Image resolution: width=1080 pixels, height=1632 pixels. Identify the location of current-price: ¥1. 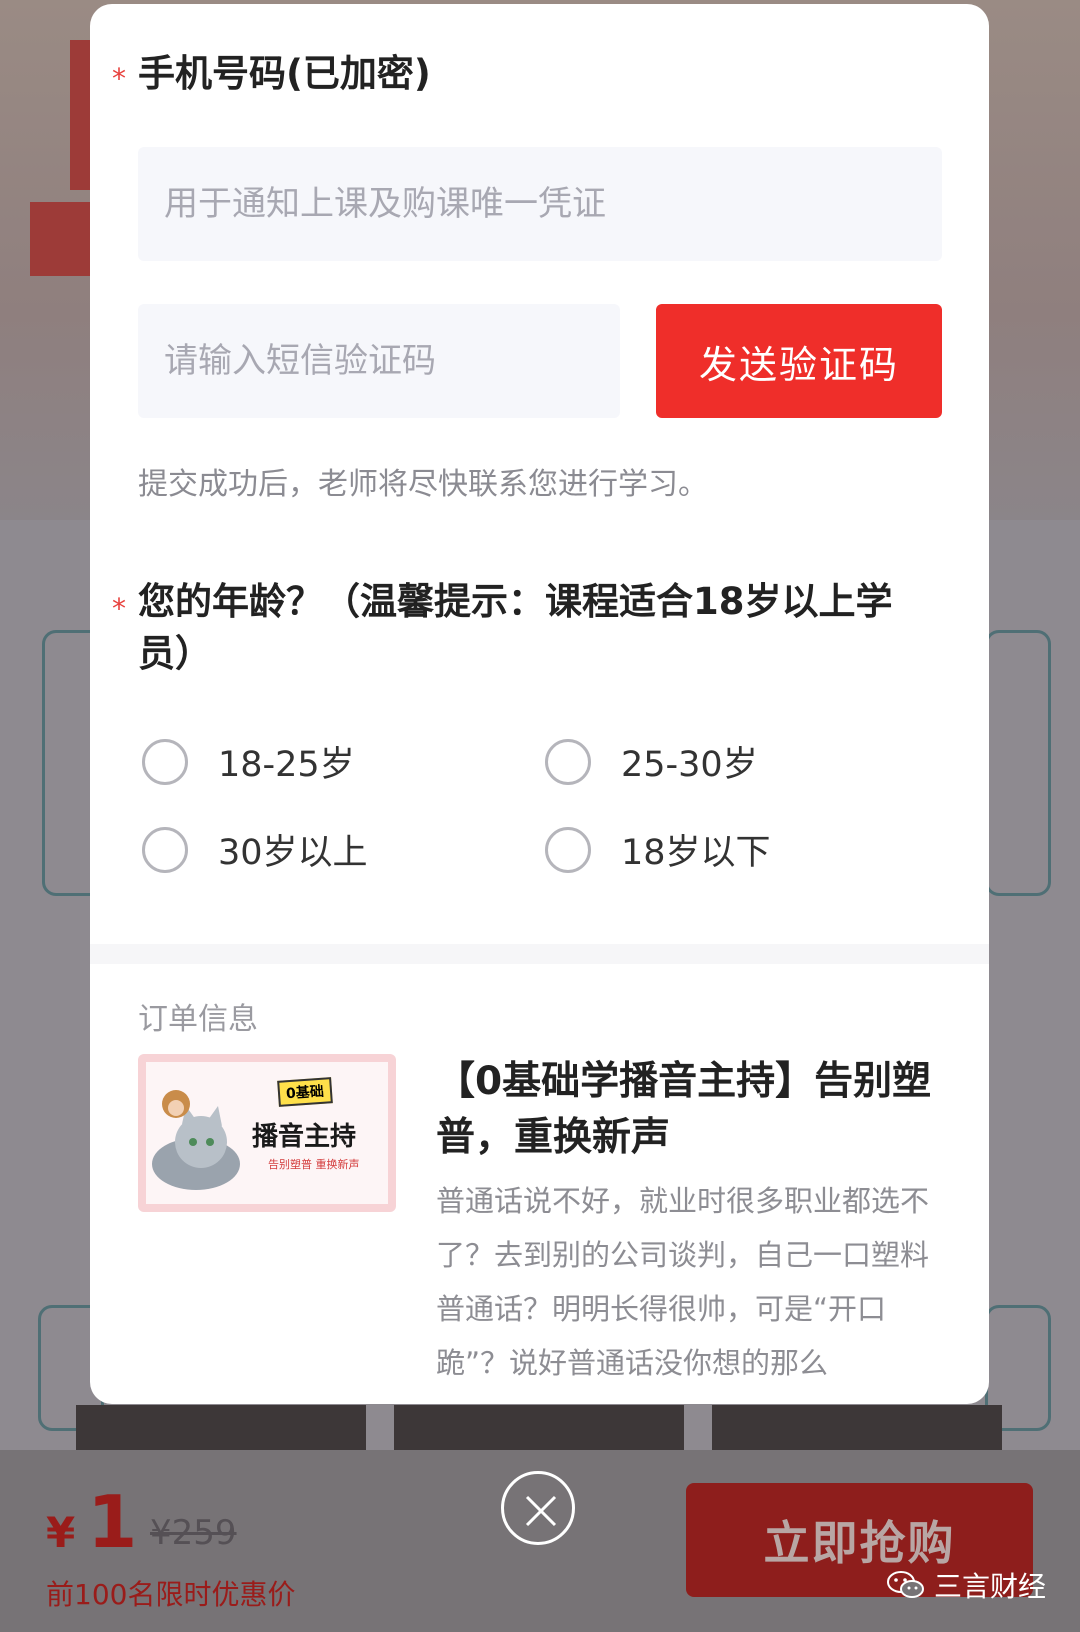
(91, 1522).